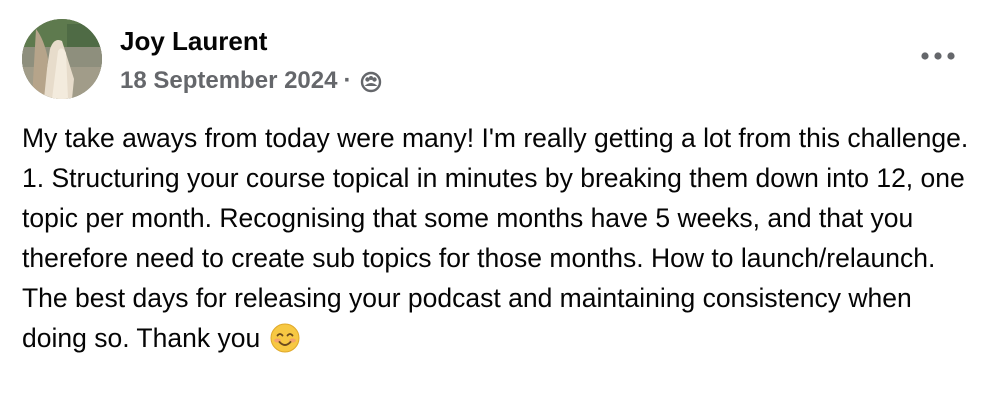  I want to click on author-name: Joy Laurent, so click(193, 41).